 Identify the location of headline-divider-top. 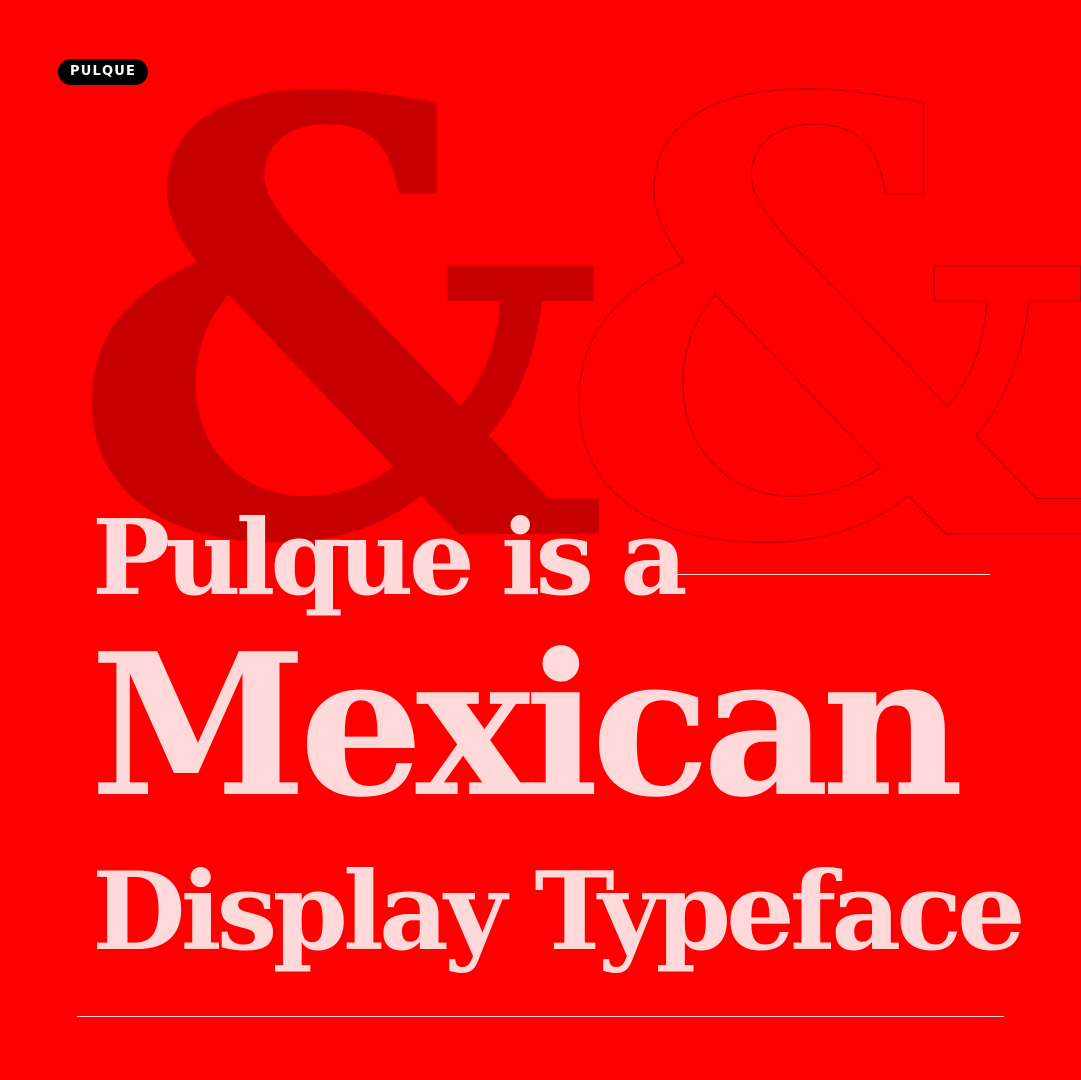
(834, 574).